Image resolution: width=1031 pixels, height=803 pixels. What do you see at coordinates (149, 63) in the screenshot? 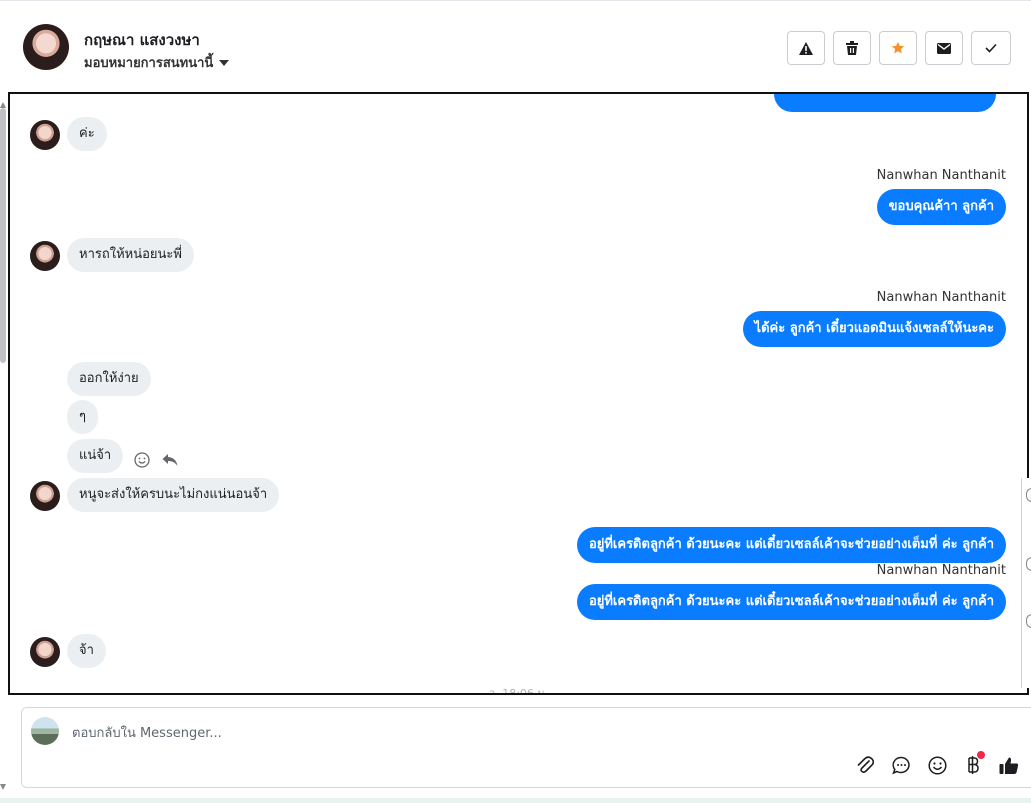
I see `assign-label: มอบหมายการสนทนานี้` at bounding box center [149, 63].